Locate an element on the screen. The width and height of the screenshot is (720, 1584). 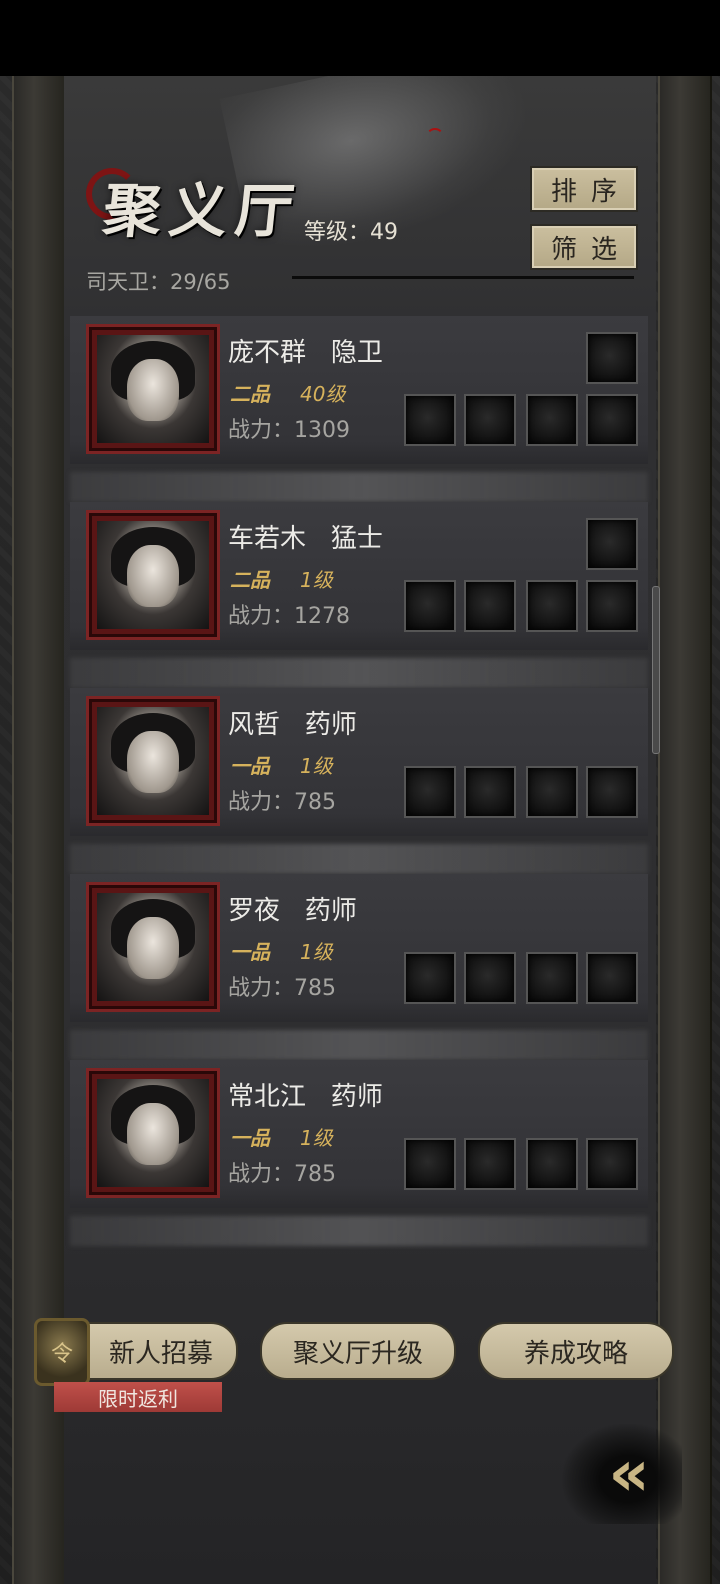
member-card: 罗夜 药师 一品 1级 战力：785 is located at coordinates (359, 948).